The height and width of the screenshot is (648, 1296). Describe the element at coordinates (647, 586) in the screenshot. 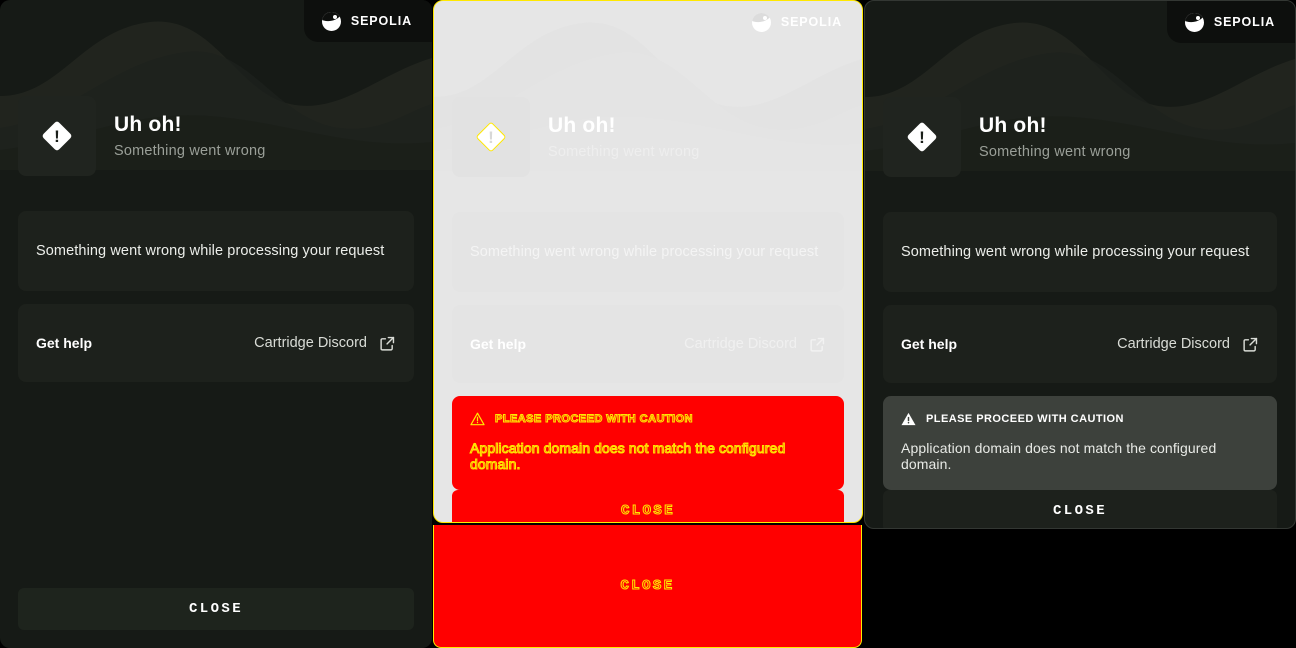

I see `close-button-overflow: CLOSE` at that location.